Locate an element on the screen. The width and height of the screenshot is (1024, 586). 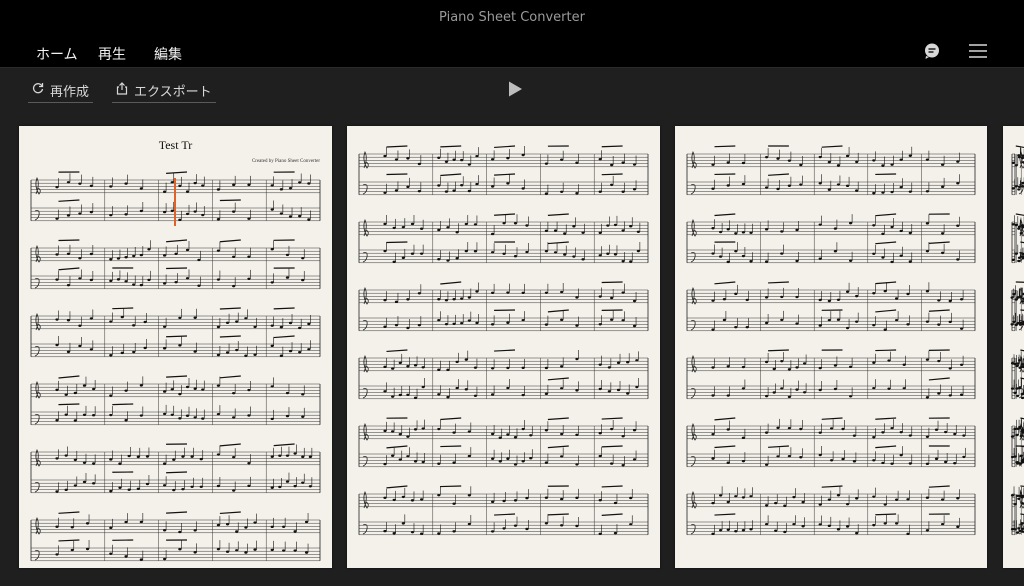
regenerate-button: 再作成 is located at coordinates (61, 90).